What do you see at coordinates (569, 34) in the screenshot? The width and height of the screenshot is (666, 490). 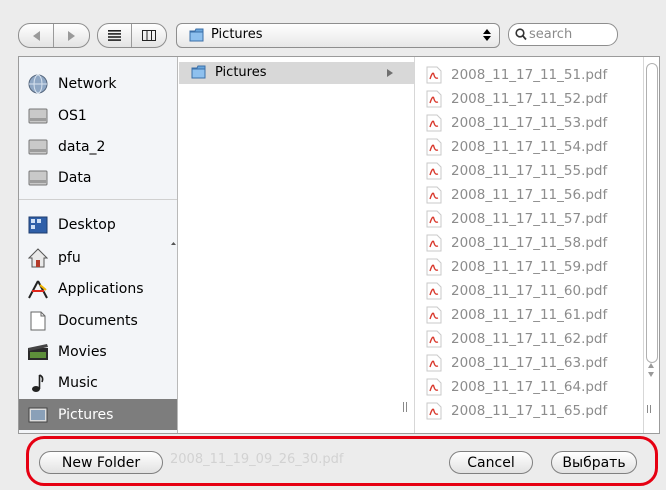 I see `search-input` at bounding box center [569, 34].